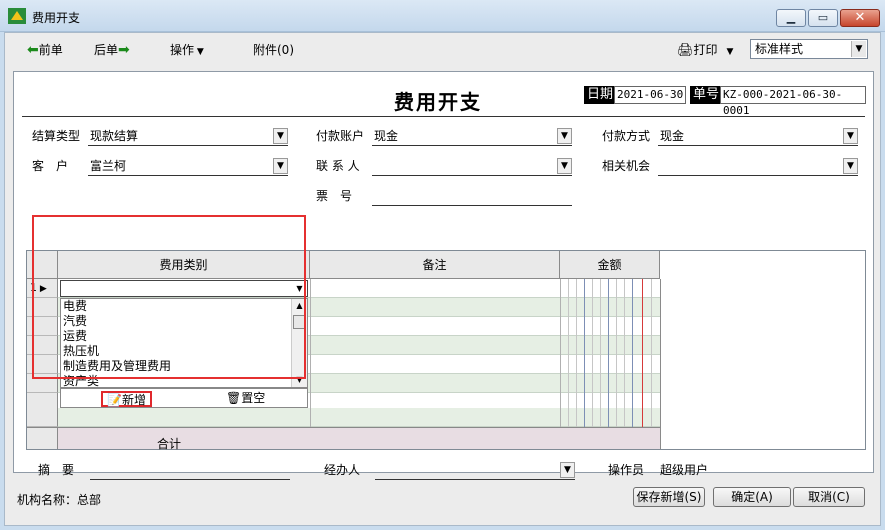 Image resolution: width=885 pixels, height=530 pixels. Describe the element at coordinates (475, 471) in the screenshot. I see `handler-select: ▼` at that location.